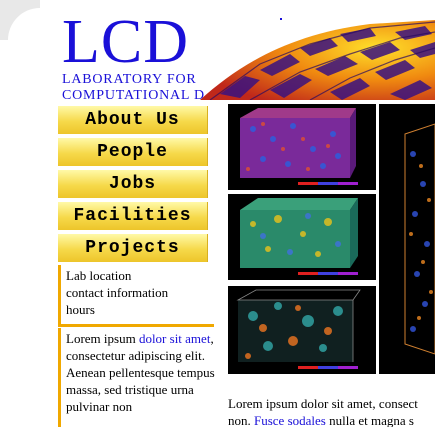  I want to click on main-text-line2-post: nulla et magna s, so click(369, 420).